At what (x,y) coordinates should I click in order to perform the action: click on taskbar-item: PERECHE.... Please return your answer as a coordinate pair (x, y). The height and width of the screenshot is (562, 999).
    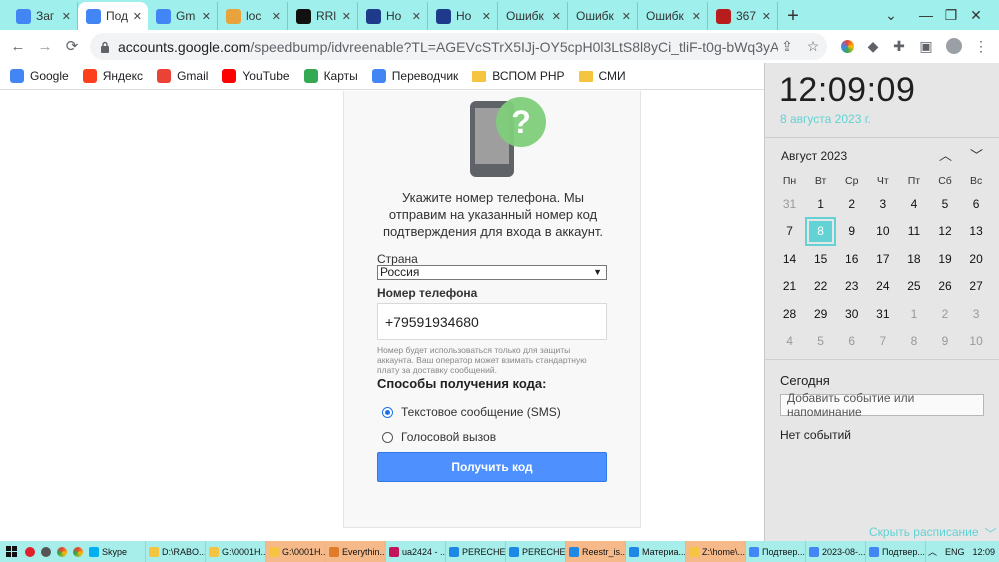
    Looking at the image, I should click on (536, 551).